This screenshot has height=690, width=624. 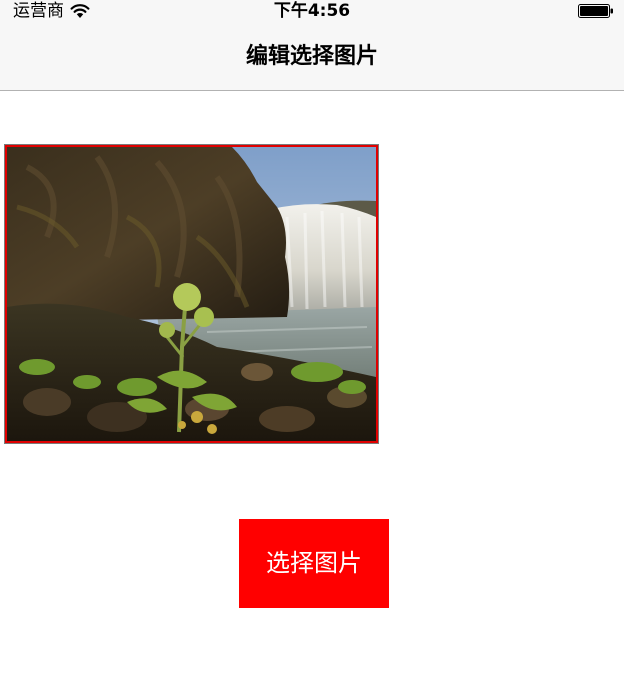 I want to click on page-title: 编辑选择图片, so click(x=311, y=56).